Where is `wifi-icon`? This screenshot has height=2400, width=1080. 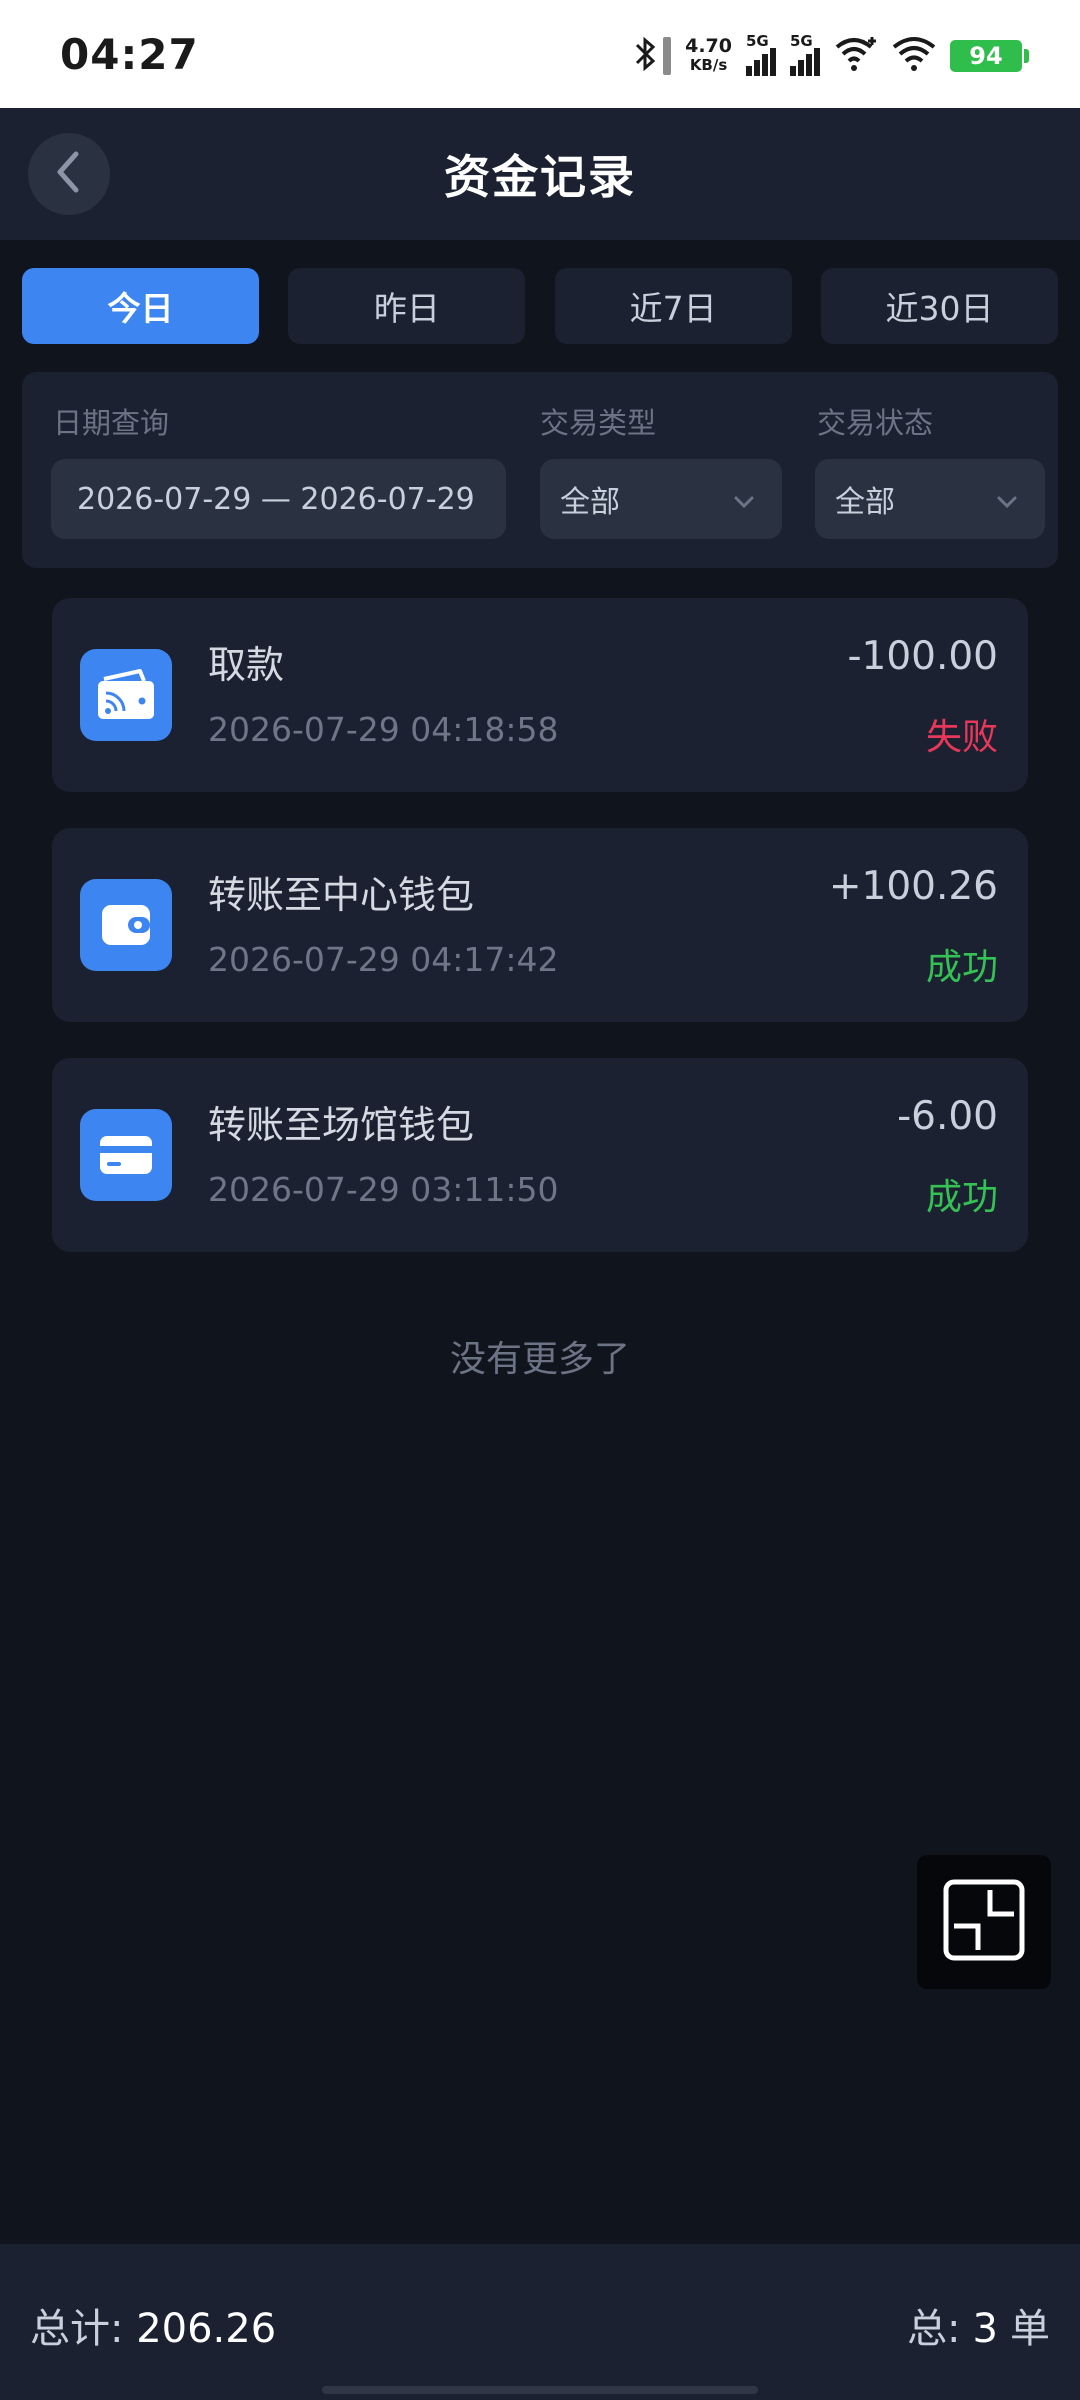 wifi-icon is located at coordinates (914, 56).